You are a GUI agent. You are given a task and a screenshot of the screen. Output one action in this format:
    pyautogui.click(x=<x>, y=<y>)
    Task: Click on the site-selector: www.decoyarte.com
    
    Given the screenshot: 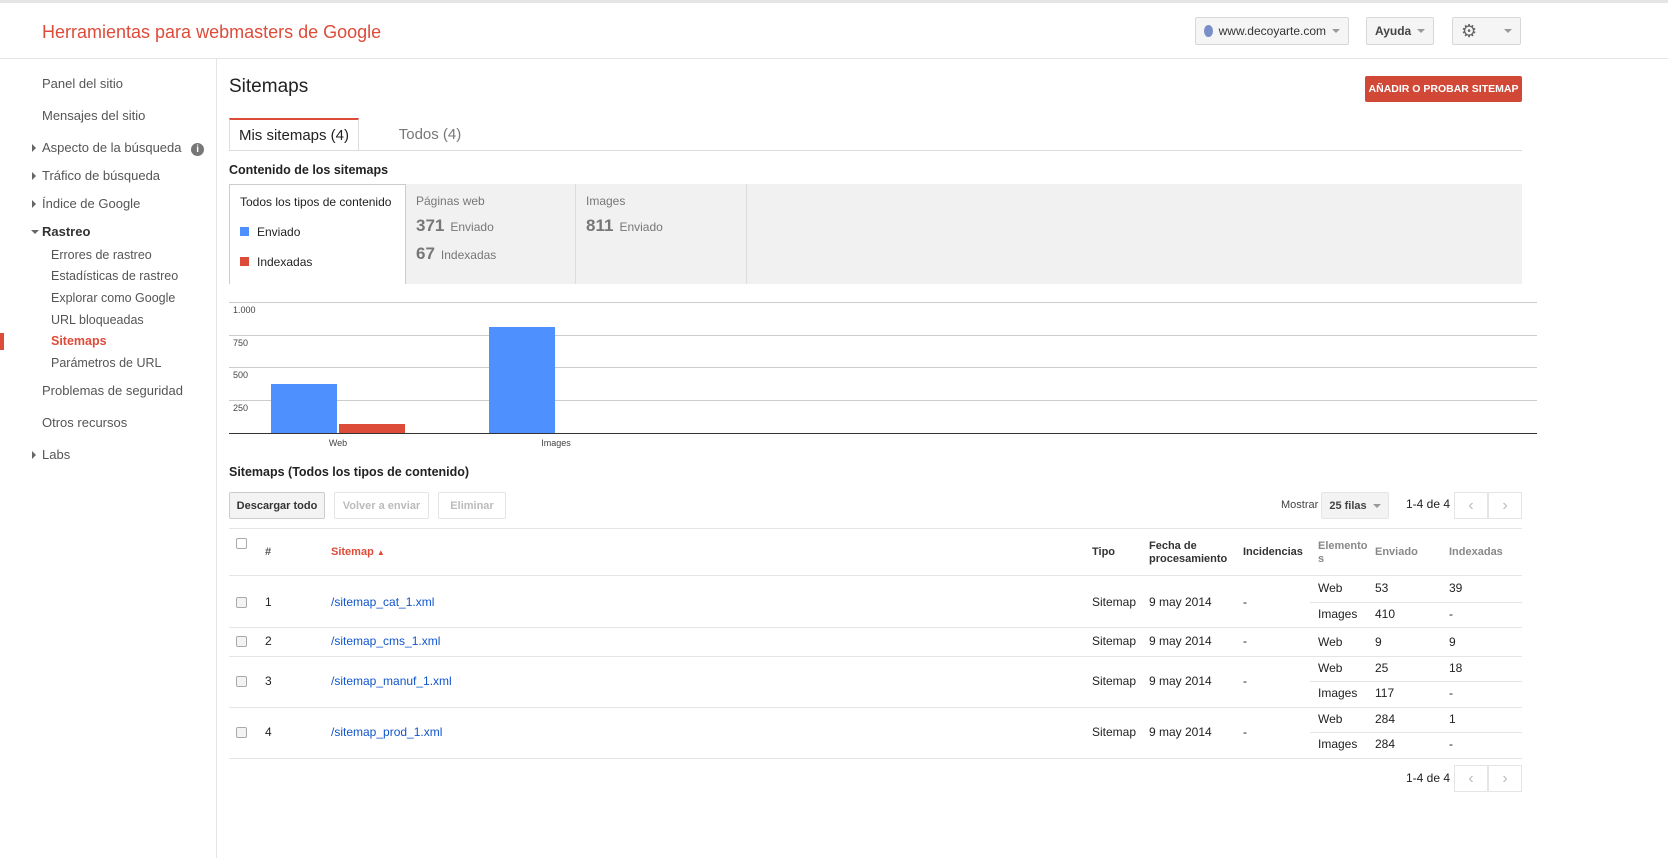 What is the action you would take?
    pyautogui.click(x=1272, y=31)
    